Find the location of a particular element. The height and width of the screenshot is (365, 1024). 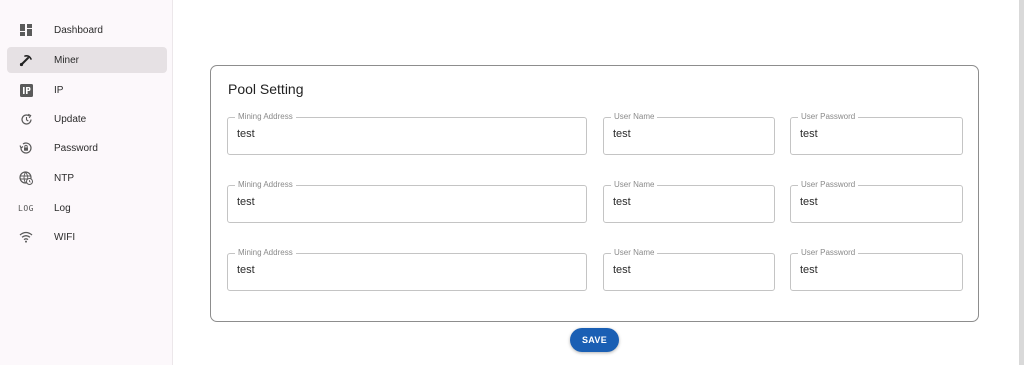

mining-address-field-2: Mining Address is located at coordinates (407, 201).